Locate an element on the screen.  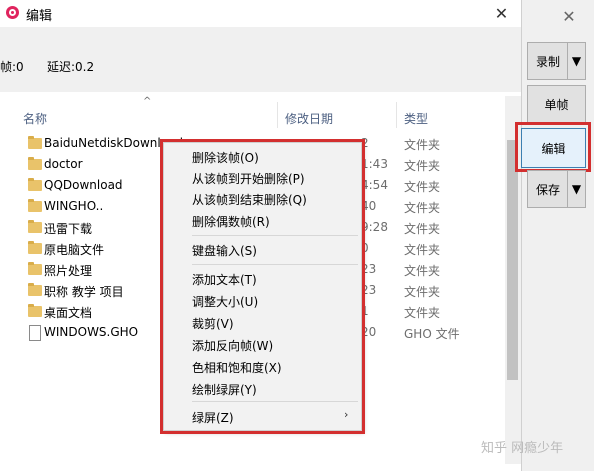
file-name: 职称 教学 项目 is located at coordinates (84, 292).